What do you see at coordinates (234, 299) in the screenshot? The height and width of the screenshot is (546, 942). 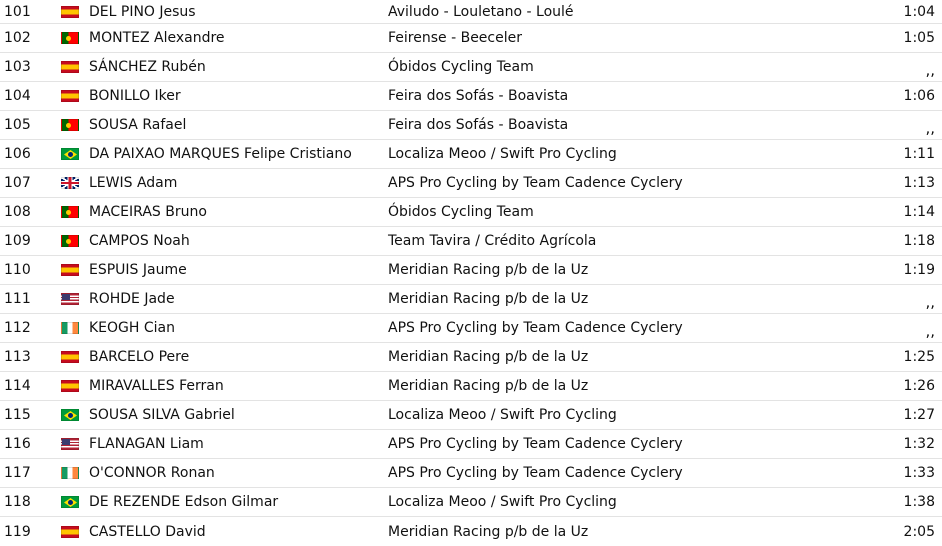 I see `rider-name-link: ROHDE Jade` at bounding box center [234, 299].